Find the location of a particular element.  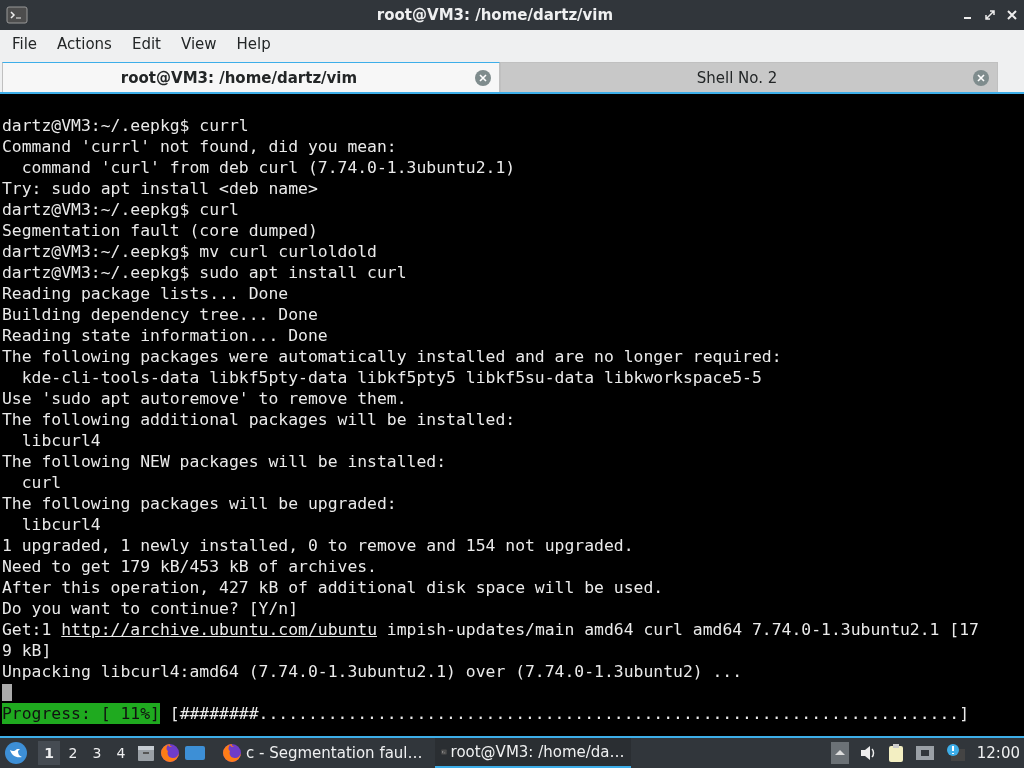

file-drawer-icon is located at coordinates (146, 753).